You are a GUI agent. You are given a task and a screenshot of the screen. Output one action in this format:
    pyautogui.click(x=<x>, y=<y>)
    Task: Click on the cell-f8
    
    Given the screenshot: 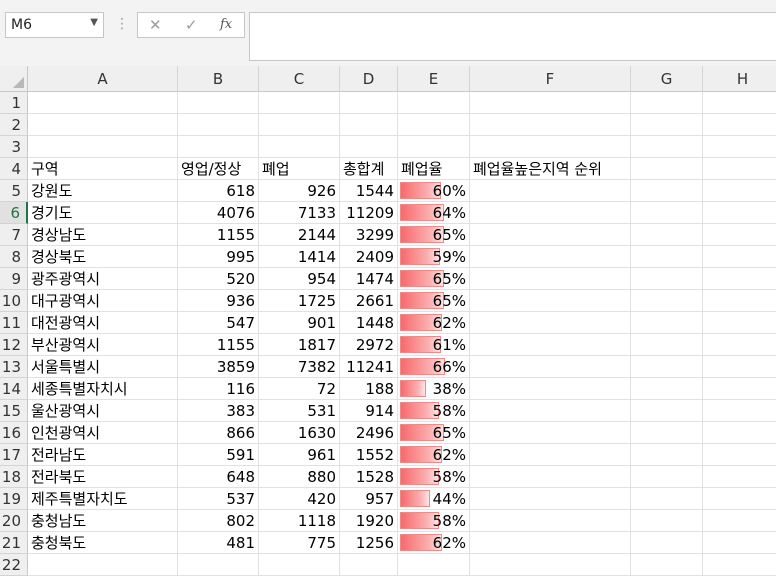 What is the action you would take?
    pyautogui.click(x=550, y=257)
    